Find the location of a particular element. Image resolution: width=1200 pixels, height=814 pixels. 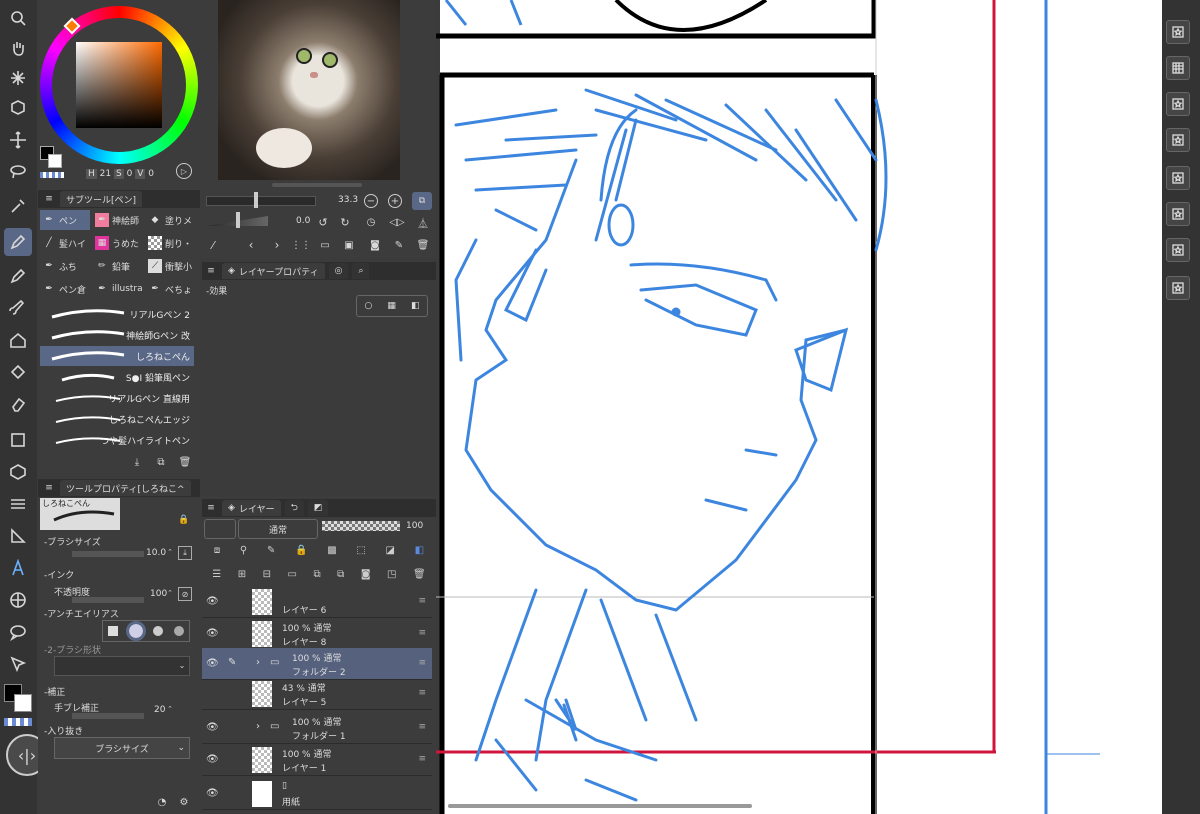

transfer-down-icon: ⧉ is located at coordinates (317, 574).